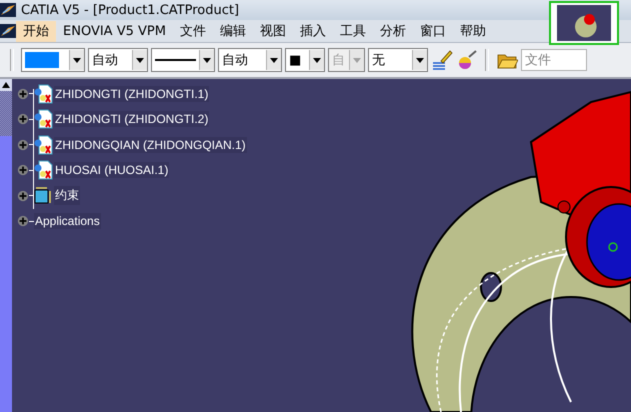  Describe the element at coordinates (554, 60) in the screenshot. I see `file-field: 文件` at that location.